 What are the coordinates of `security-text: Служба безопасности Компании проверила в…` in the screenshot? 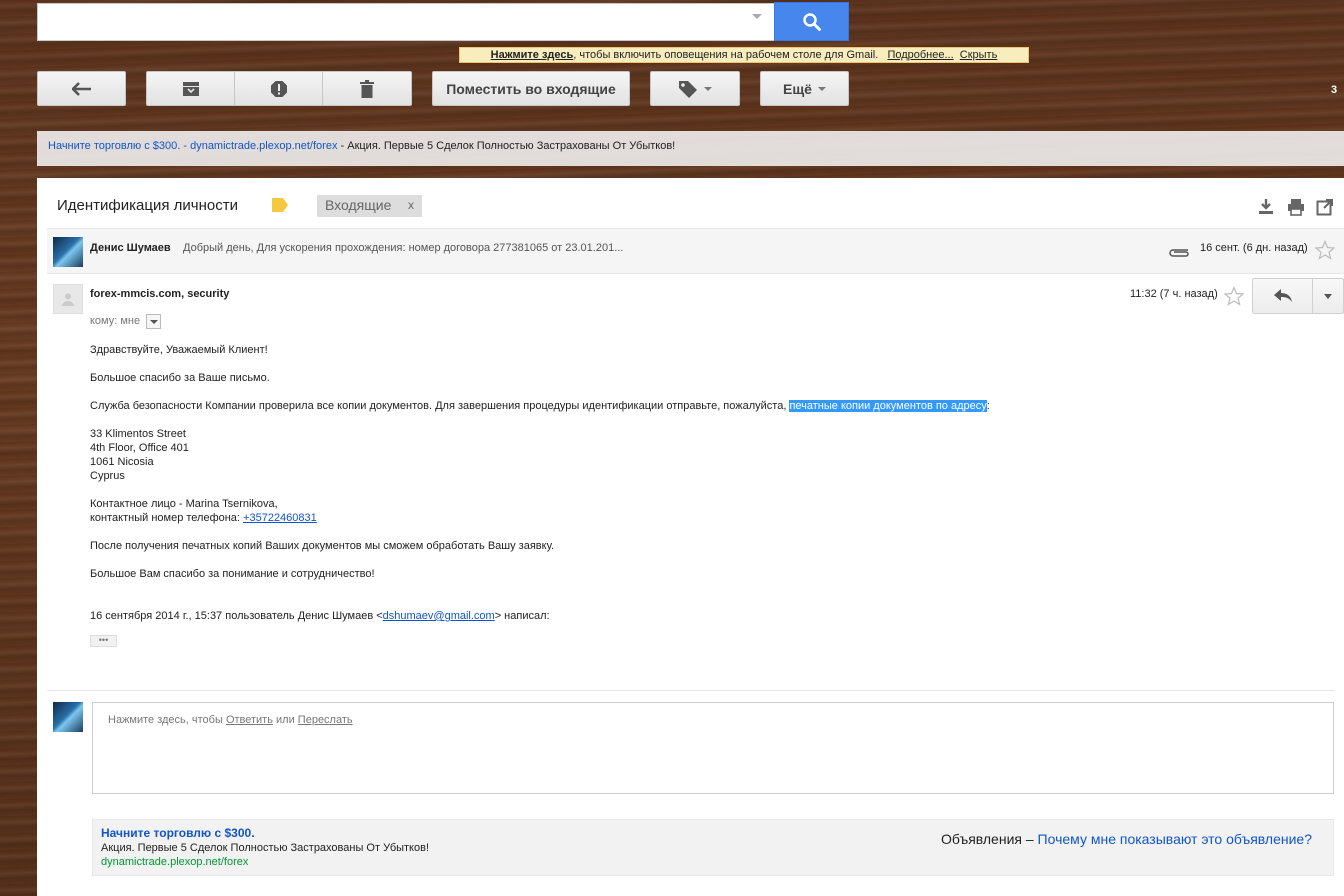 It's located at (440, 406).